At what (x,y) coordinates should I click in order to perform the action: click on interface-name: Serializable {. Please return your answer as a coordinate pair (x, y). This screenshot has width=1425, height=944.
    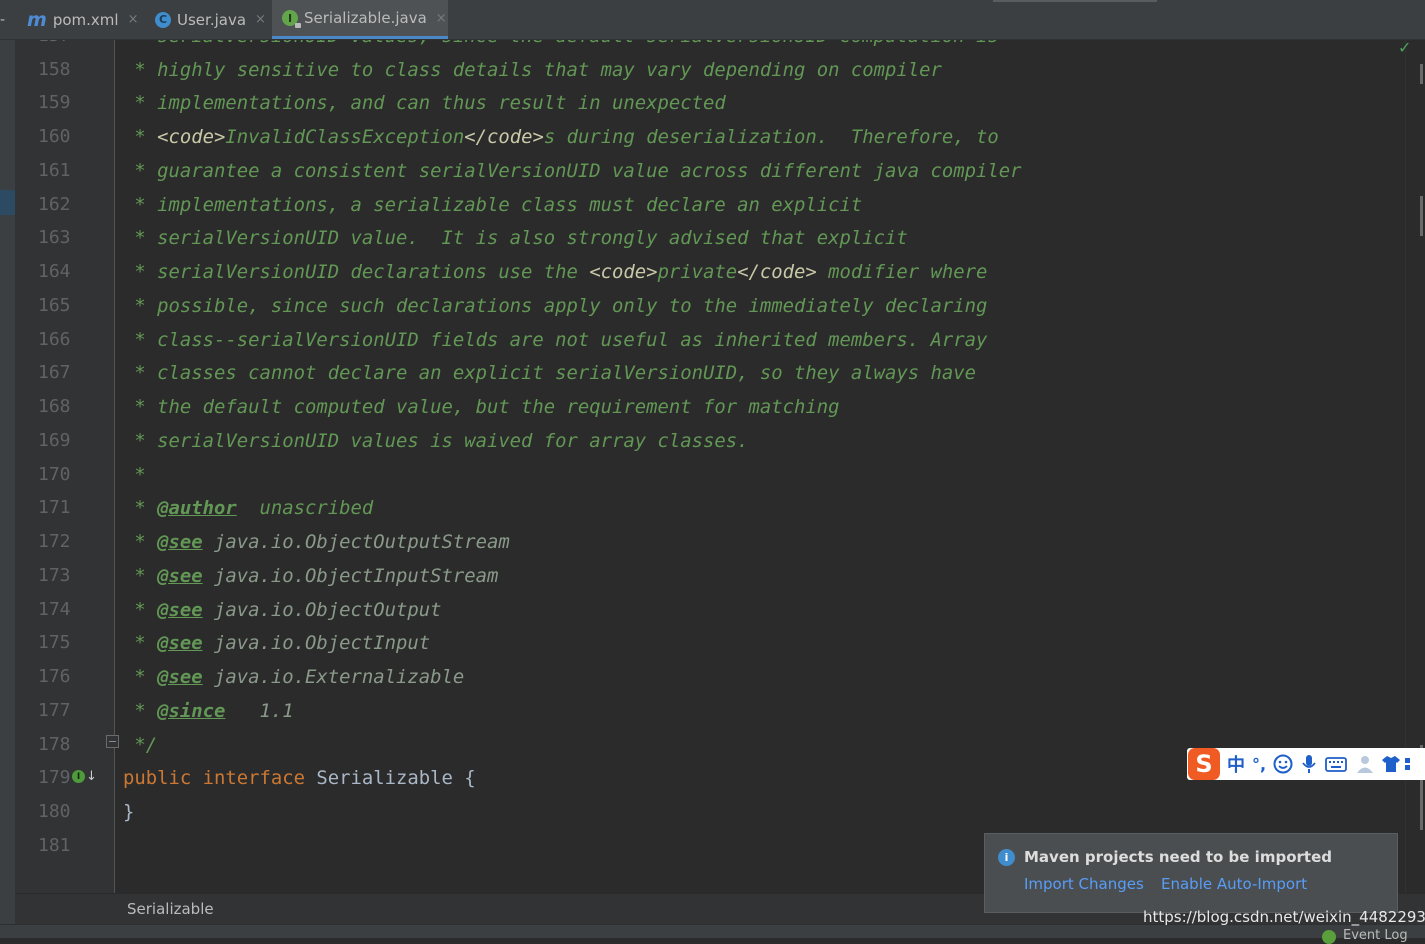
    Looking at the image, I should click on (390, 778).